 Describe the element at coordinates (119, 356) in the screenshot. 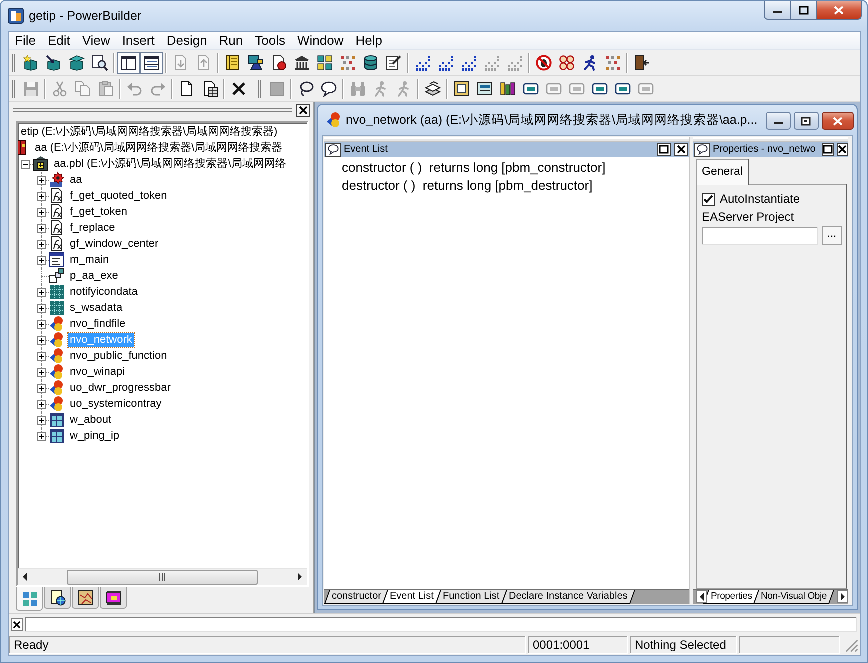

I see `tree-item: nvo_public_function` at that location.